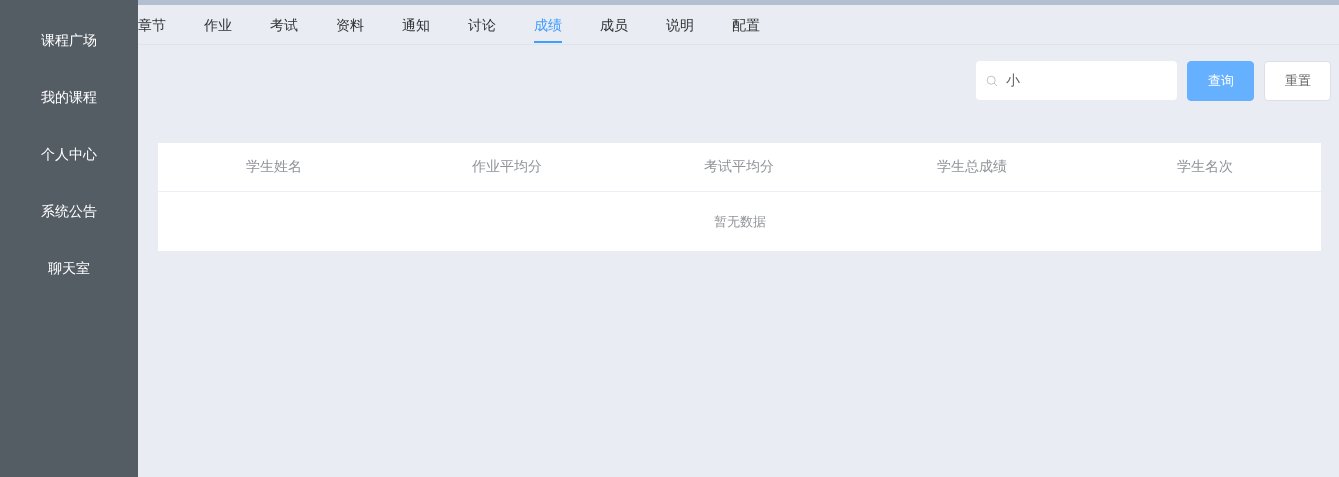 This screenshot has width=1339, height=477. What do you see at coordinates (1204, 167) in the screenshot?
I see `column-header: 学生名次` at bounding box center [1204, 167].